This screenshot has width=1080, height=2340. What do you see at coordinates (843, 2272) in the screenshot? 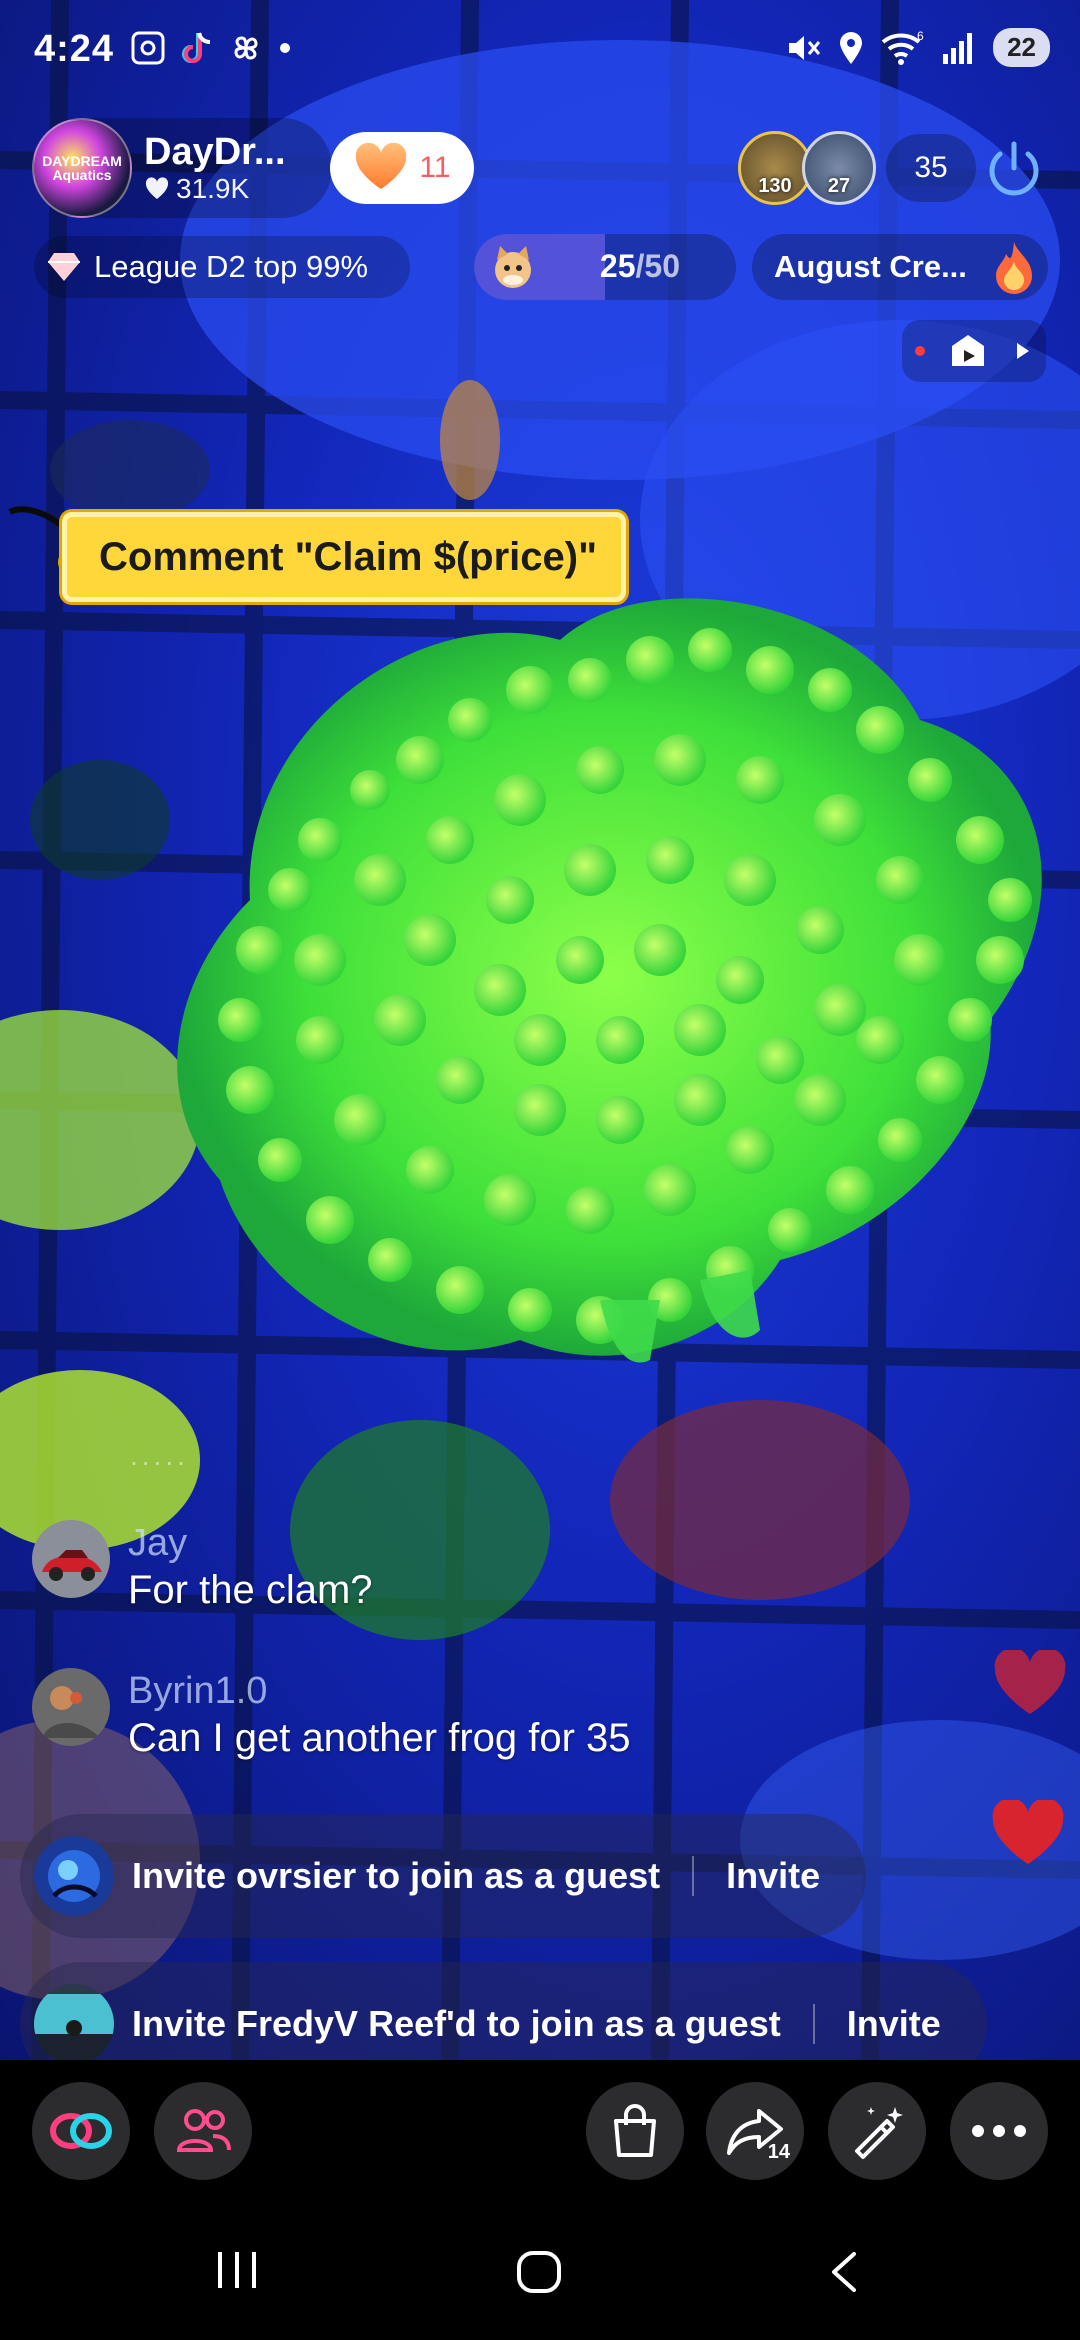
I see `back-icon` at bounding box center [843, 2272].